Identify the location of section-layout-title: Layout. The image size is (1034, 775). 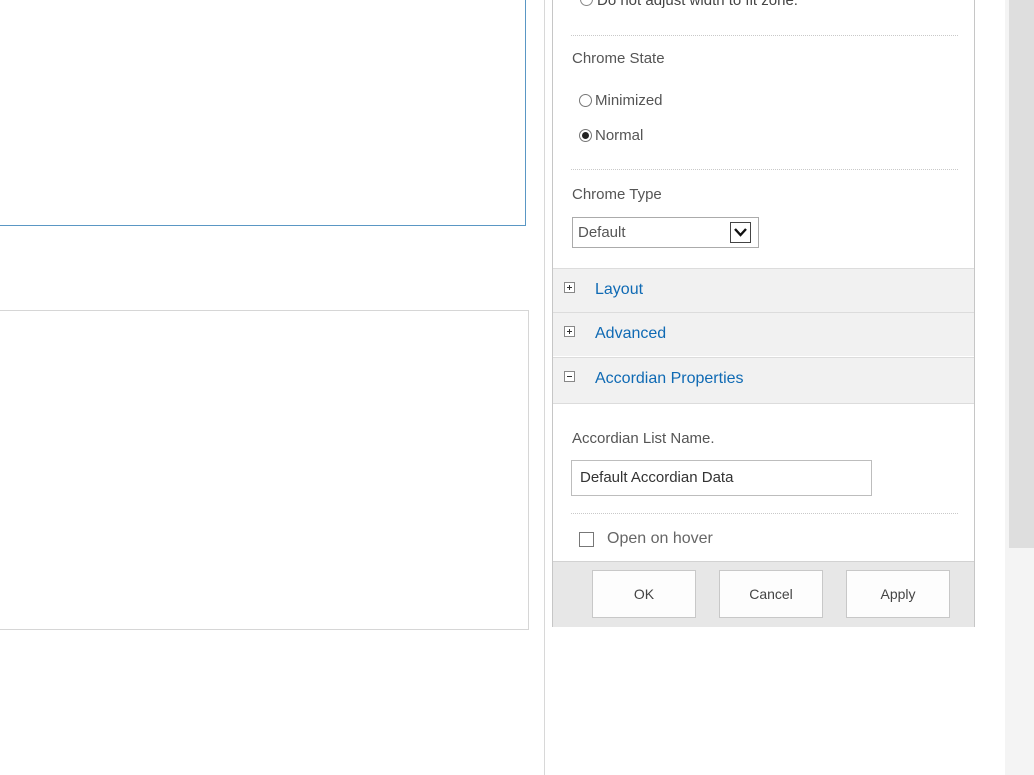
(619, 290).